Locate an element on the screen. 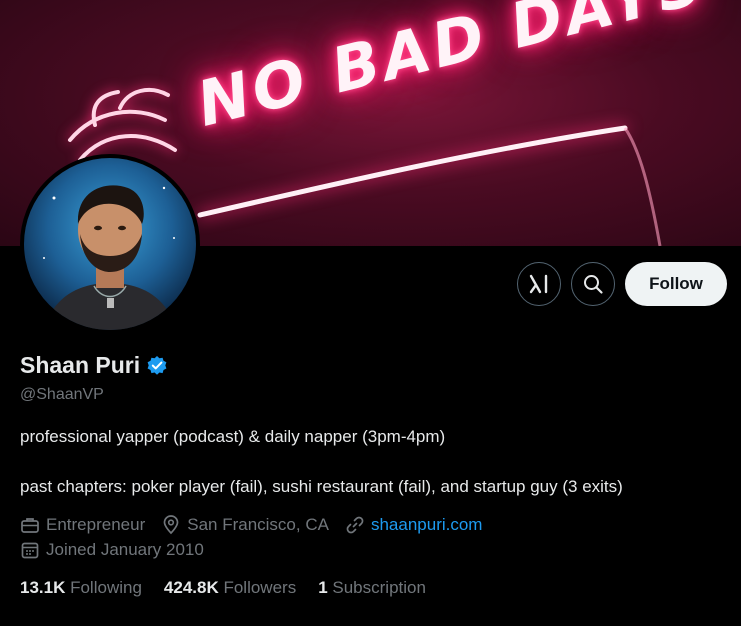 The width and height of the screenshot is (741, 626). search-icon is located at coordinates (593, 284).